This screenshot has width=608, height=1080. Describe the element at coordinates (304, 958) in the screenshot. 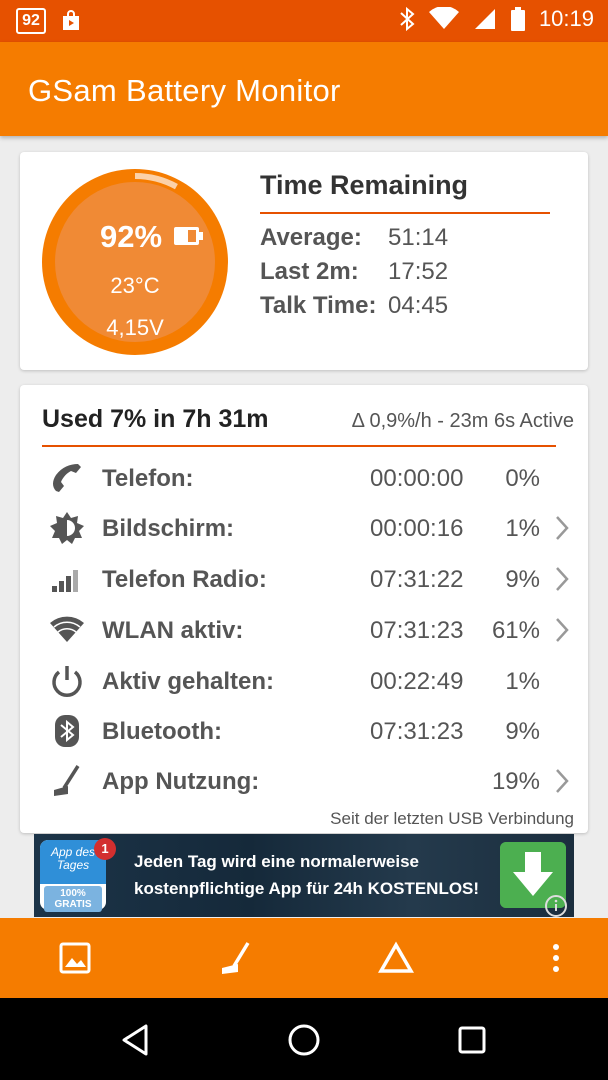

I see `bottom-toolbar` at that location.